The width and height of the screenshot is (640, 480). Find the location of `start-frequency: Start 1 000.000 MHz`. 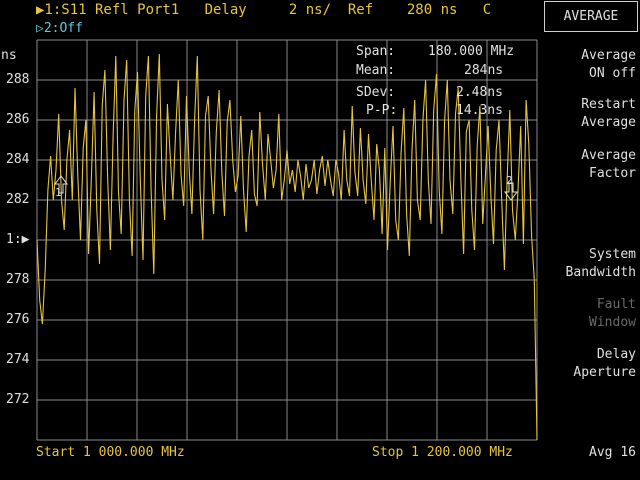

start-frequency: Start 1 000.000 MHz is located at coordinates (110, 452).